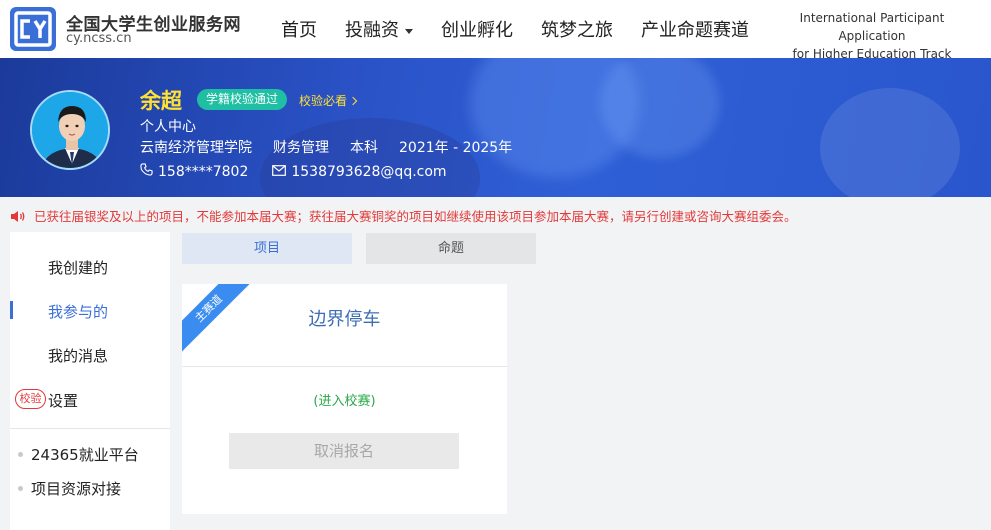  I want to click on sidebar: 我创建的 我参与的 我的消息 校验 设置 24365就业平台 项目资源对接, so click(90, 381).